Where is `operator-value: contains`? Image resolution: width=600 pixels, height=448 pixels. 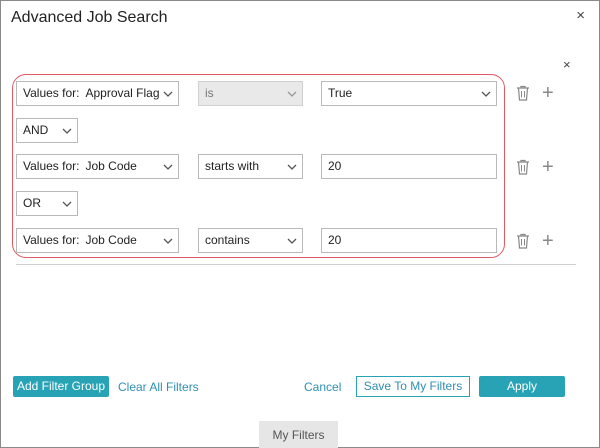
operator-value: contains is located at coordinates (227, 240).